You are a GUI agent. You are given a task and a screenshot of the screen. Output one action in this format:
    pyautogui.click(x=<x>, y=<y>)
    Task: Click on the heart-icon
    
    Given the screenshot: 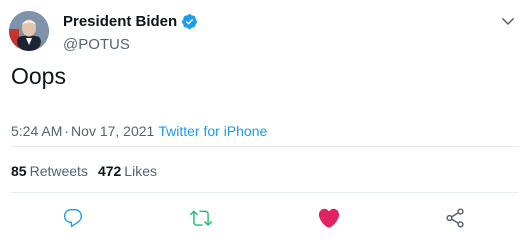 What is the action you would take?
    pyautogui.click(x=329, y=220)
    